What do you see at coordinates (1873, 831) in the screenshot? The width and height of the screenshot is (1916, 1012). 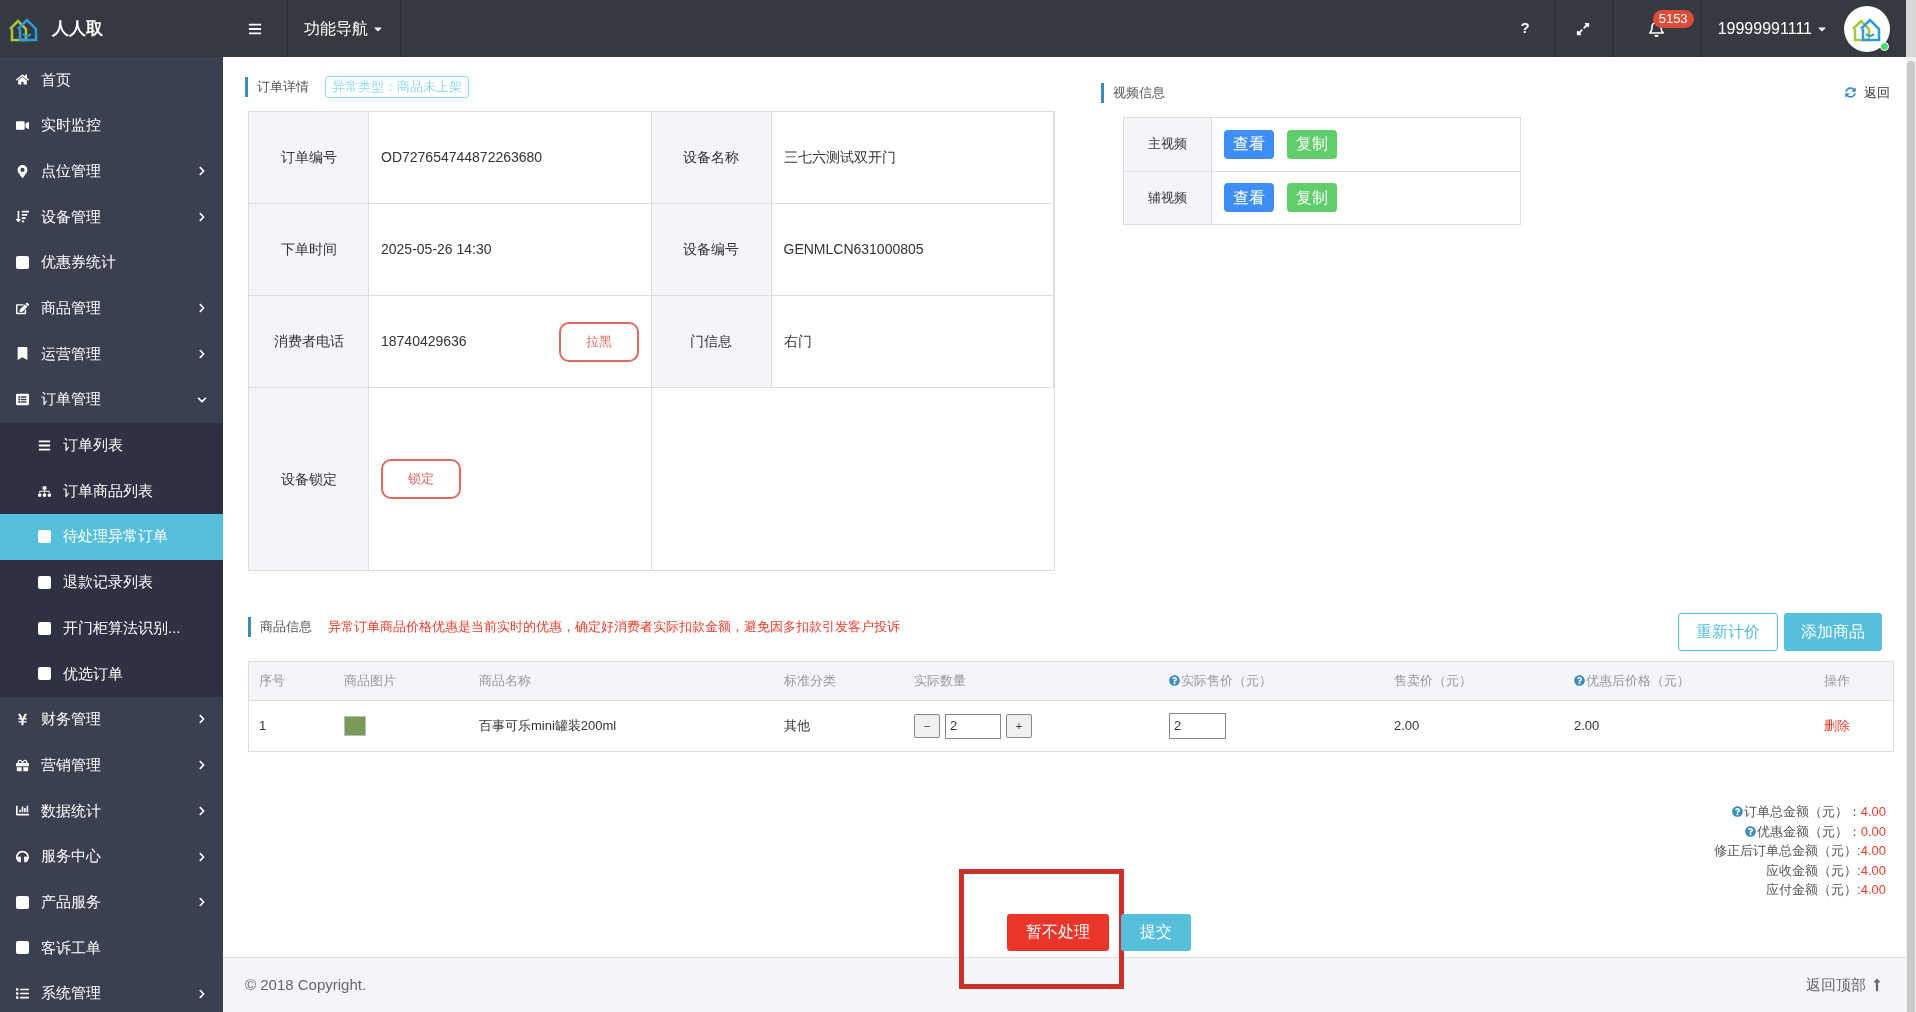 I see `total-value: 0.00` at bounding box center [1873, 831].